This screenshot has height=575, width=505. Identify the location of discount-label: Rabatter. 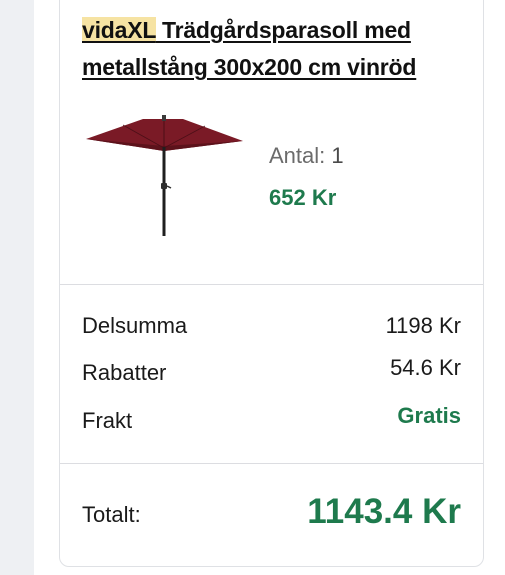
(124, 372).